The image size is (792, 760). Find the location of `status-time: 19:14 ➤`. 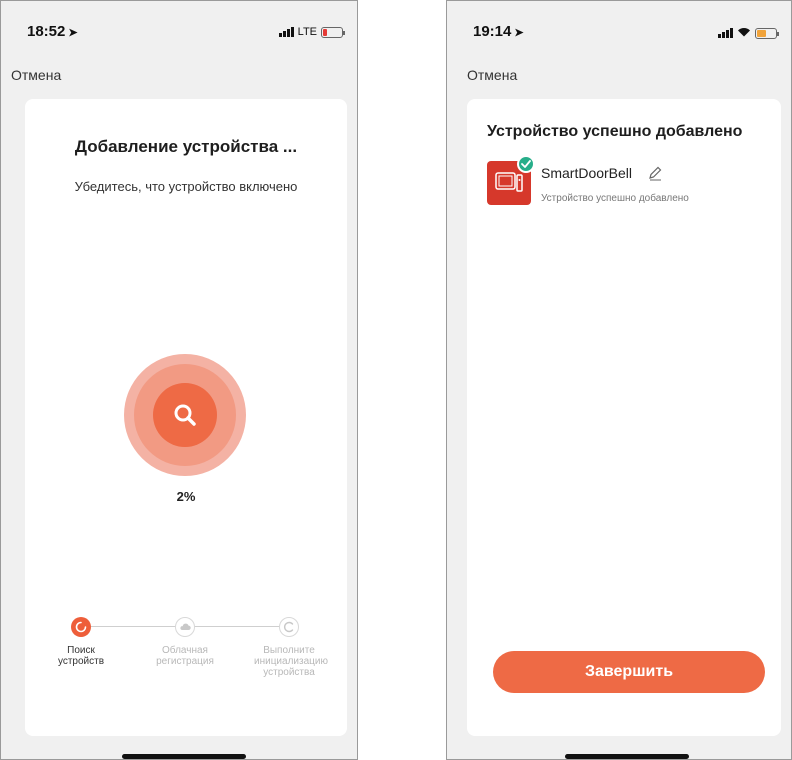

status-time: 19:14 ➤ is located at coordinates (498, 31).